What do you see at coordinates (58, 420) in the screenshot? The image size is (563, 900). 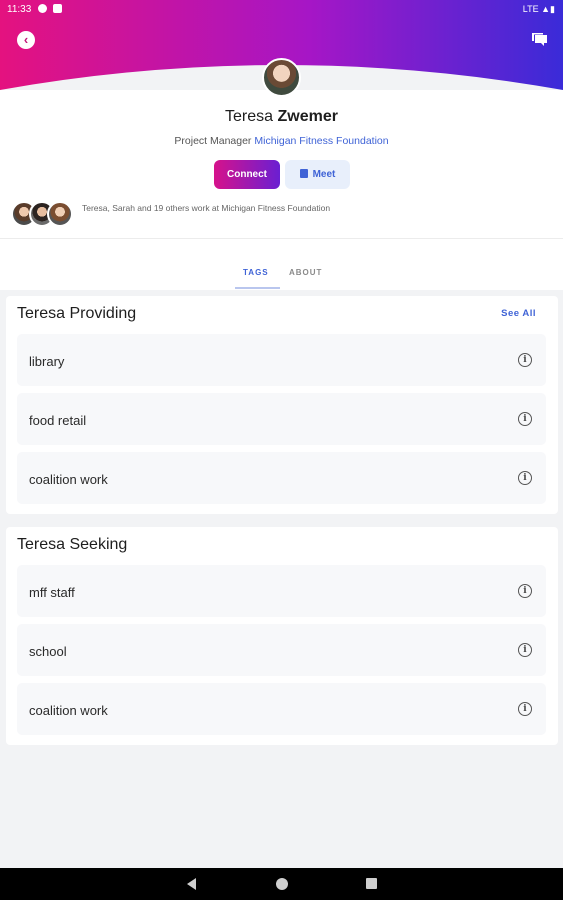 I see `tag-label: food retail` at bounding box center [58, 420].